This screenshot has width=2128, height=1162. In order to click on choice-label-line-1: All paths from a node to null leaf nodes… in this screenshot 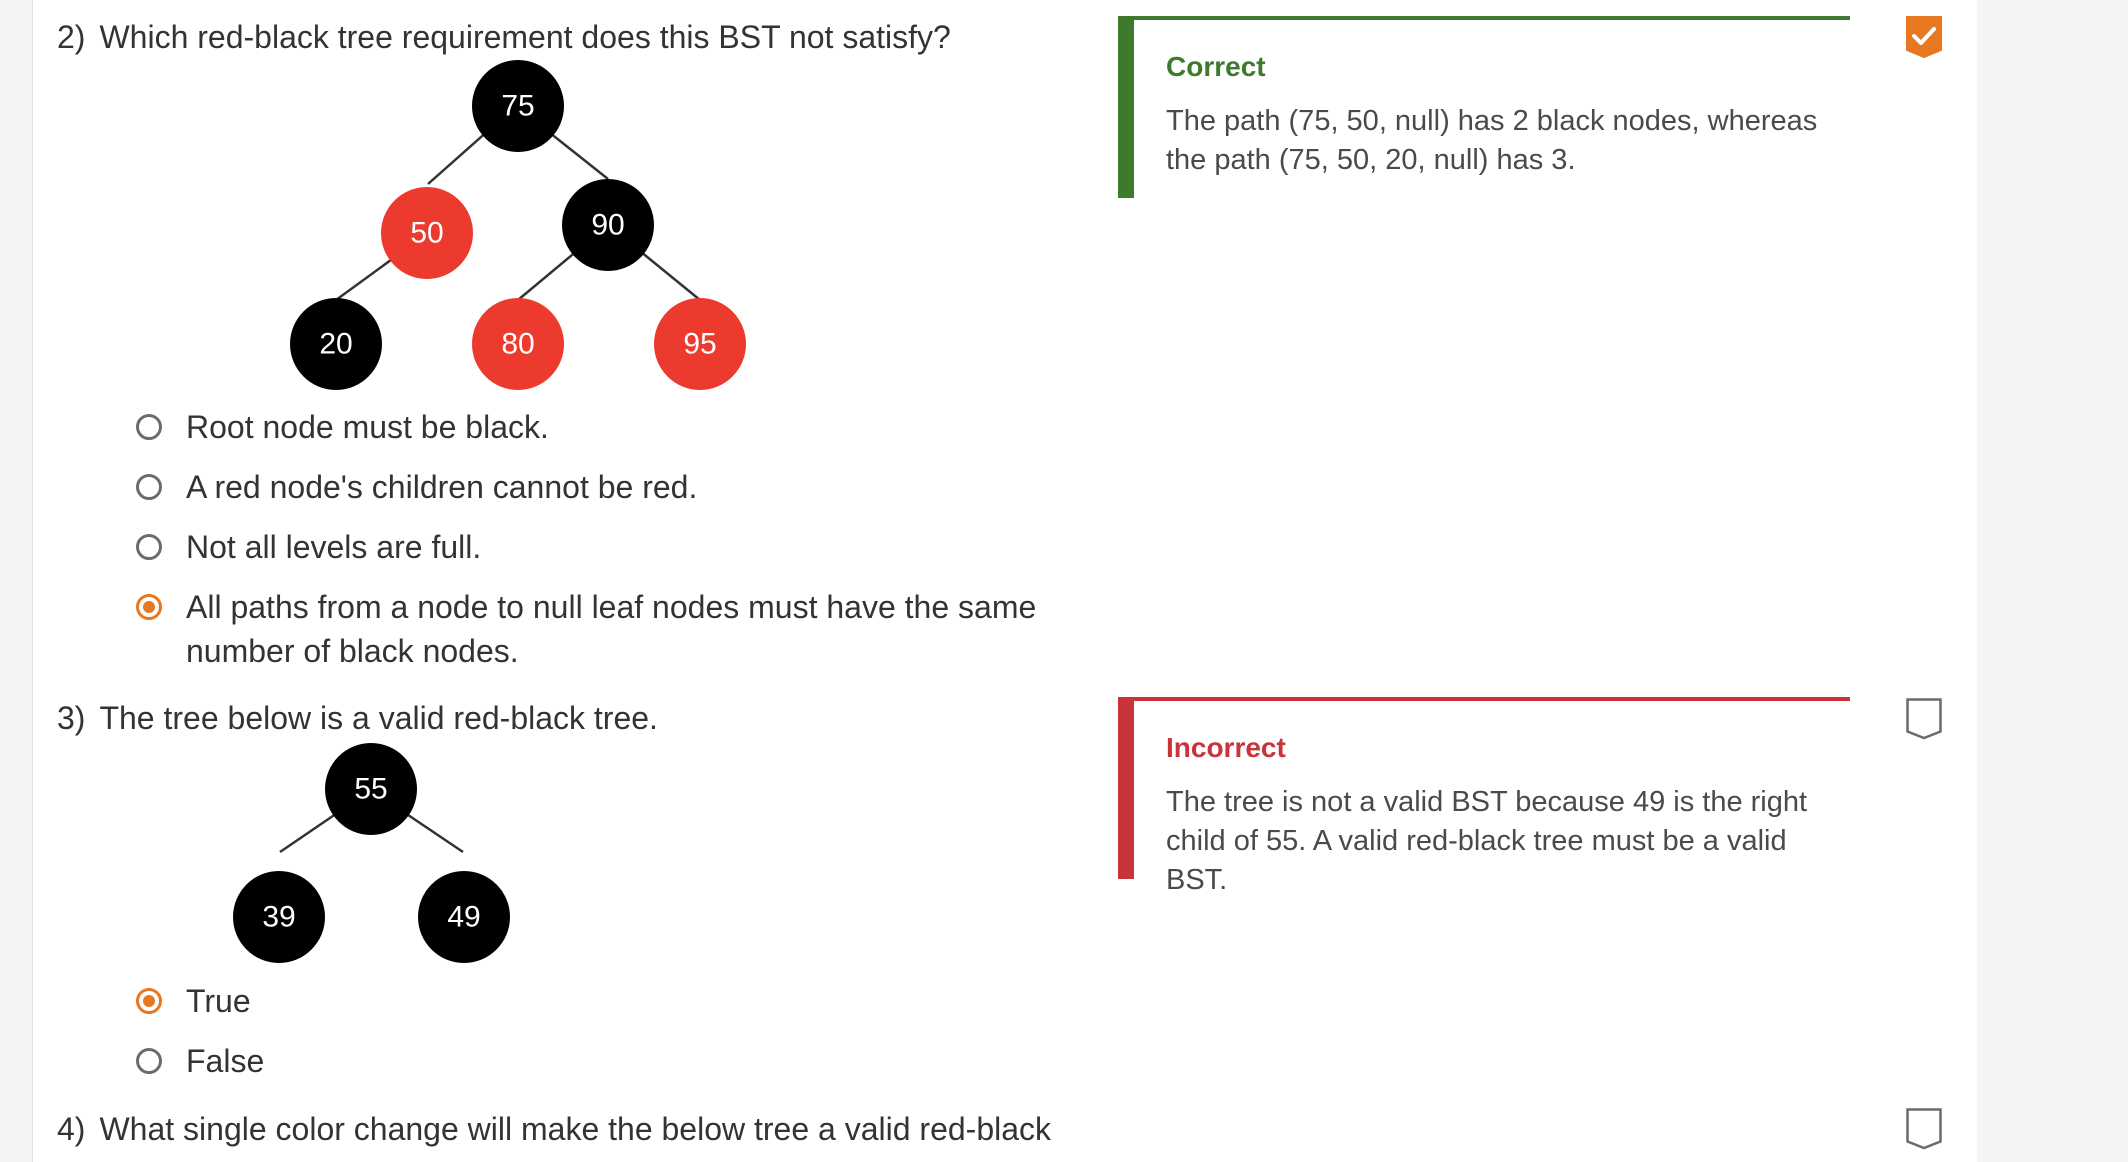, I will do `click(611, 607)`.